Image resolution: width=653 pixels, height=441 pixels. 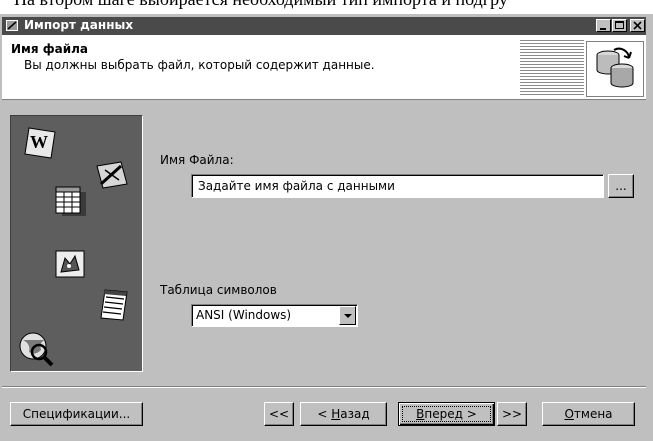 What do you see at coordinates (114, 305) in the screenshot?
I see `notepad-icon` at bounding box center [114, 305].